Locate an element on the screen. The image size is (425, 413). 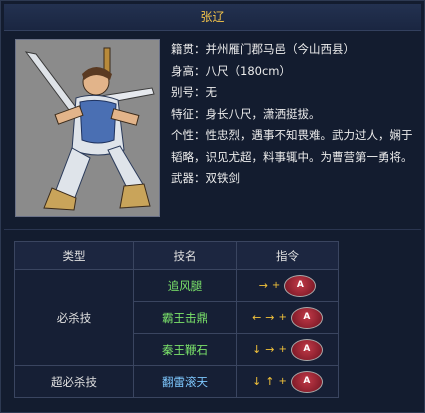
table-header-row: 类型 技名 指令 is located at coordinates (176, 255).